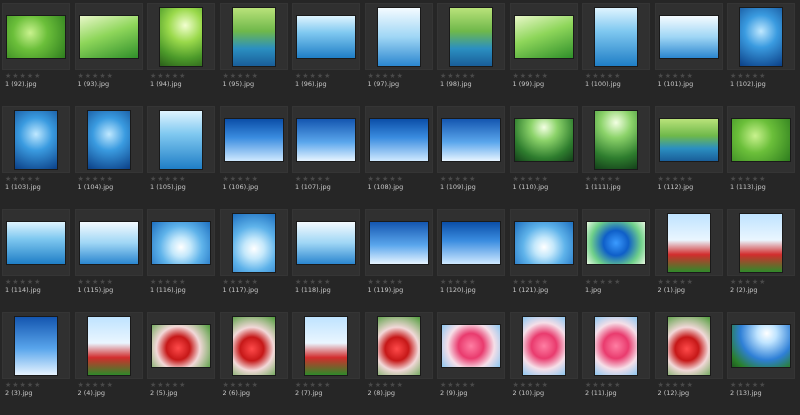  I want to click on thumbnail-item: ★★★★★ 1 (111).jpg, so click(617, 157).